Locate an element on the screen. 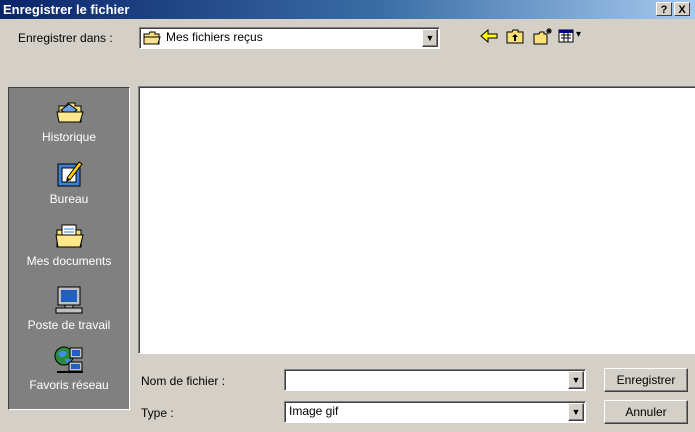 This screenshot has width=695, height=432. save-in-dropdown-button: ▼ is located at coordinates (430, 38).